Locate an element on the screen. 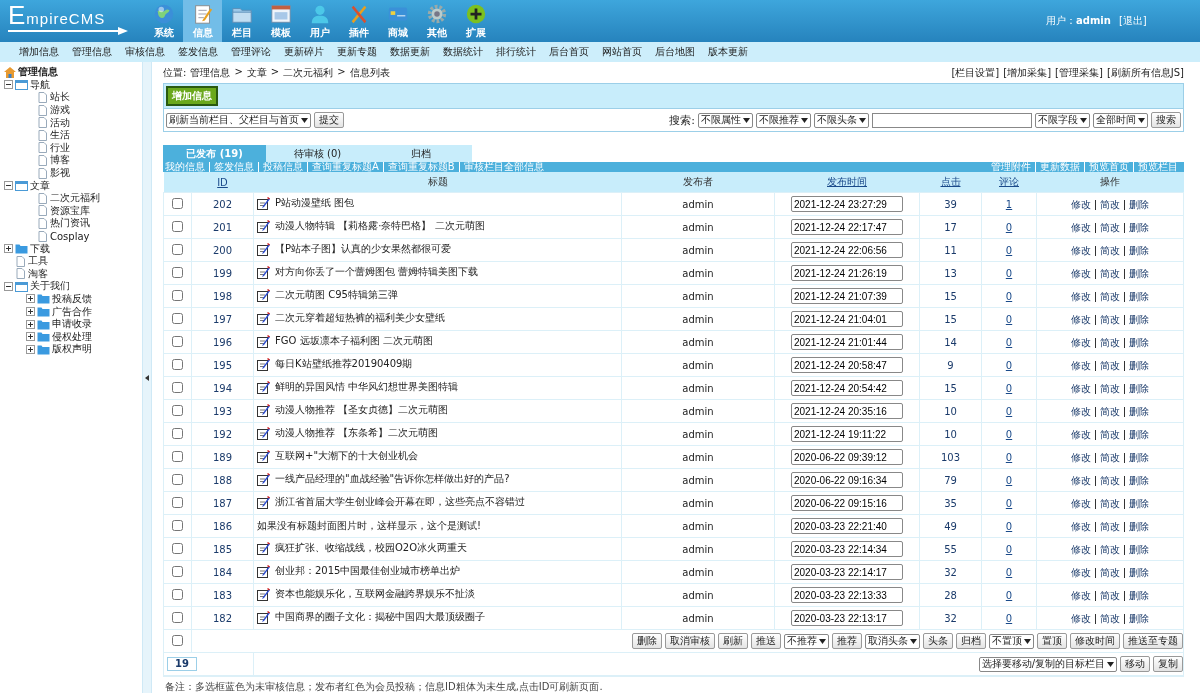 This screenshot has height=693, width=1200. time-field: 2021-12-24 20:35:16 is located at coordinates (847, 411).